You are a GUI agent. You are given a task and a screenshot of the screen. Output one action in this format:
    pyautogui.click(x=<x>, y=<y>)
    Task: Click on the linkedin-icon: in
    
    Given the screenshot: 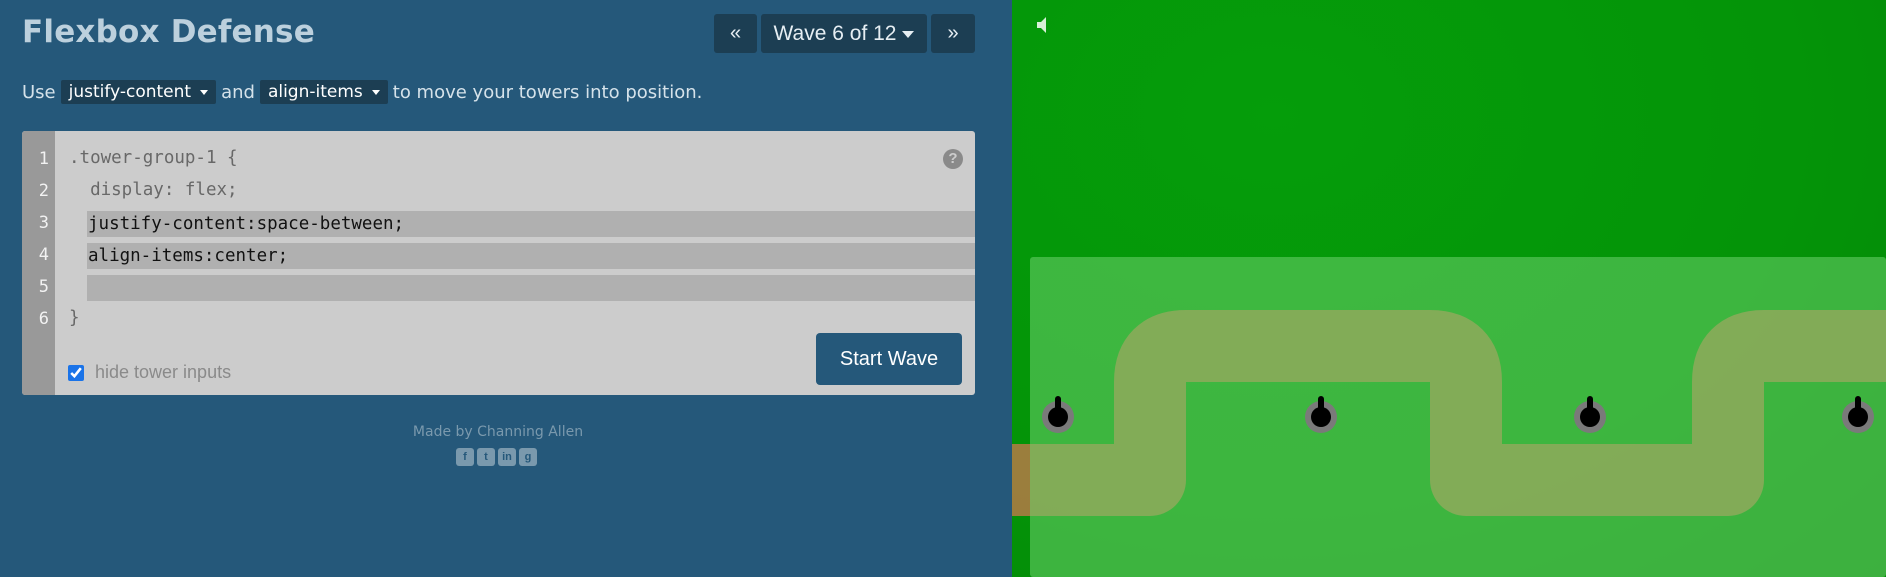 What is the action you would take?
    pyautogui.click(x=507, y=457)
    